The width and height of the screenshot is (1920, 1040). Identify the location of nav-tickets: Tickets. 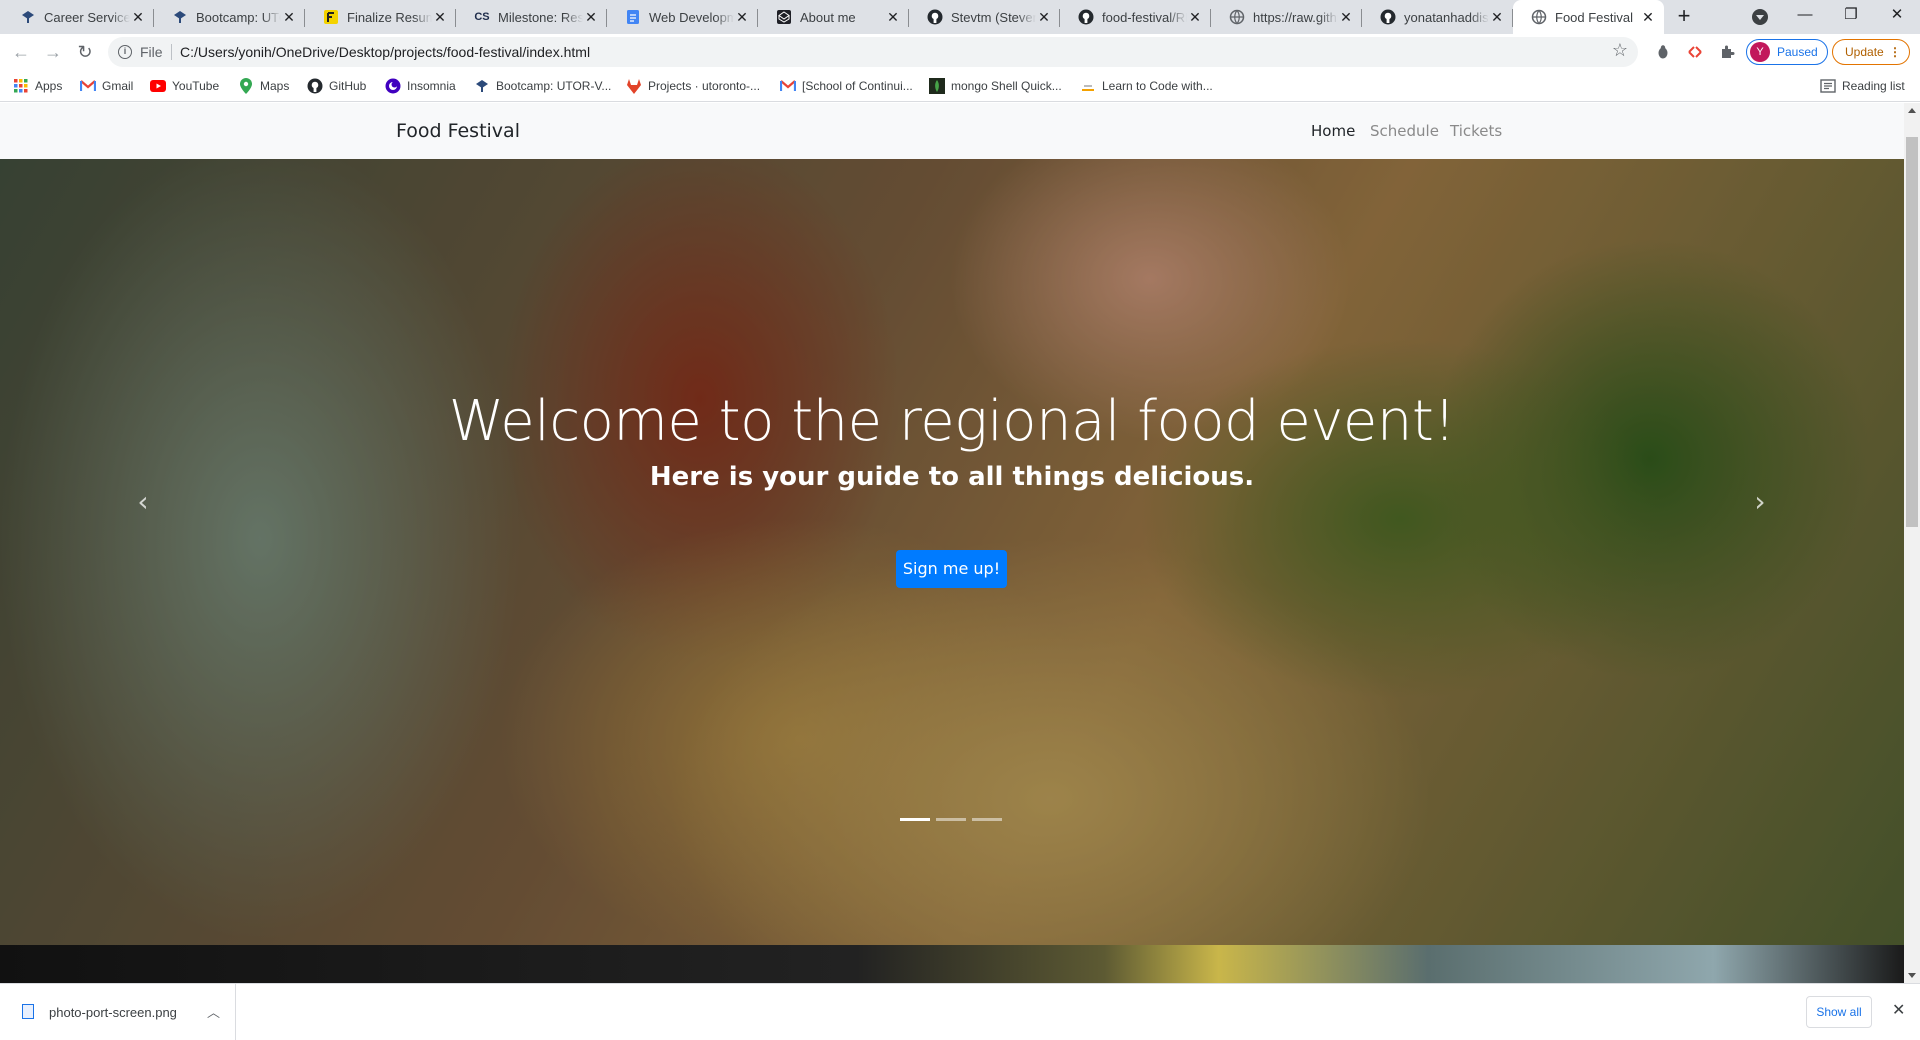
(1476, 131).